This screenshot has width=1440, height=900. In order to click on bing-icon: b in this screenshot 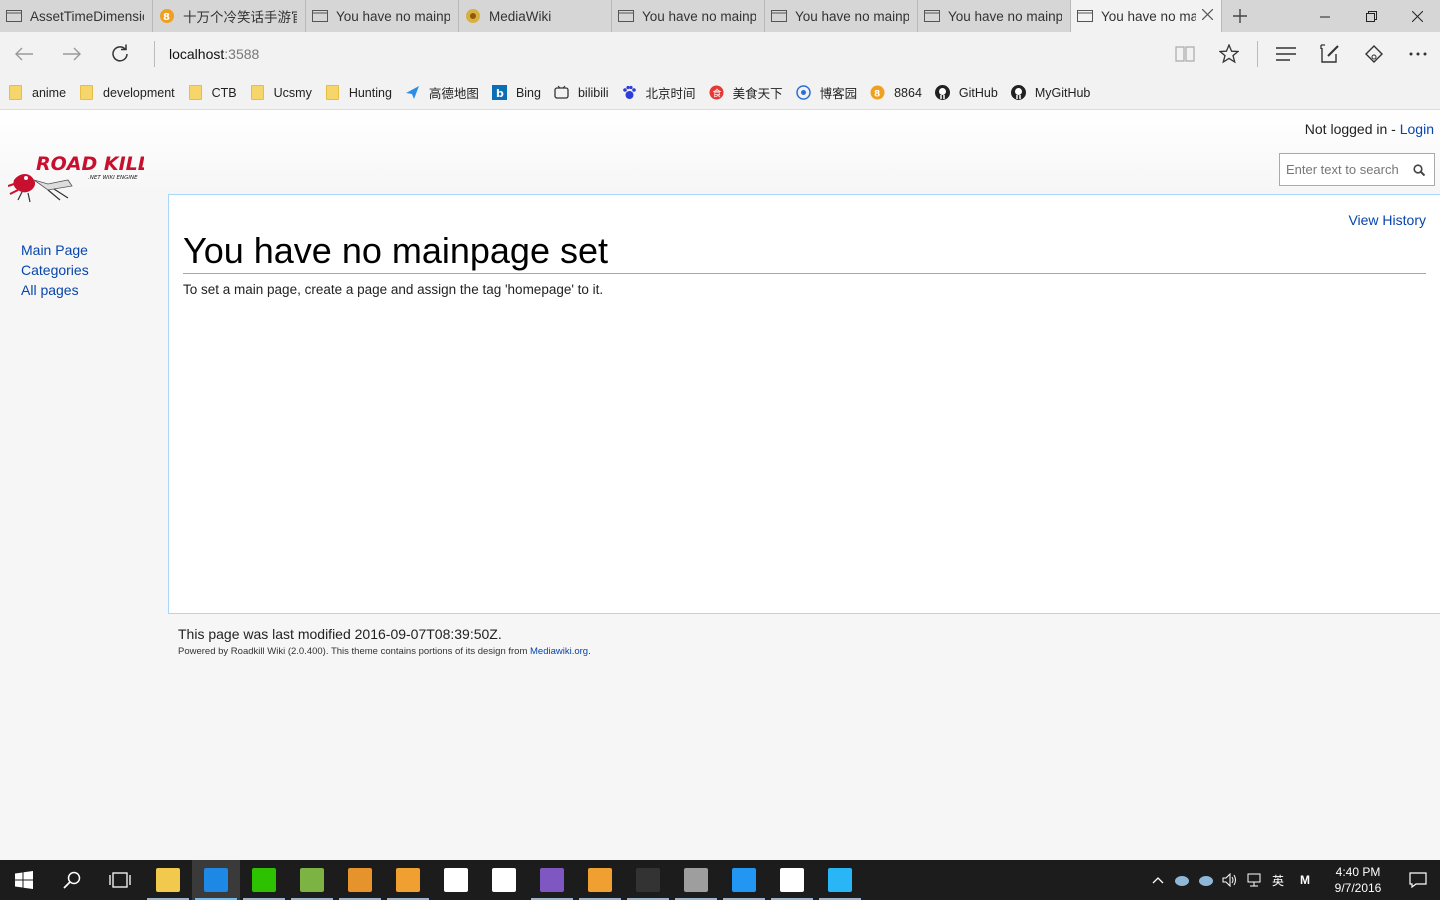, I will do `click(499, 92)`.